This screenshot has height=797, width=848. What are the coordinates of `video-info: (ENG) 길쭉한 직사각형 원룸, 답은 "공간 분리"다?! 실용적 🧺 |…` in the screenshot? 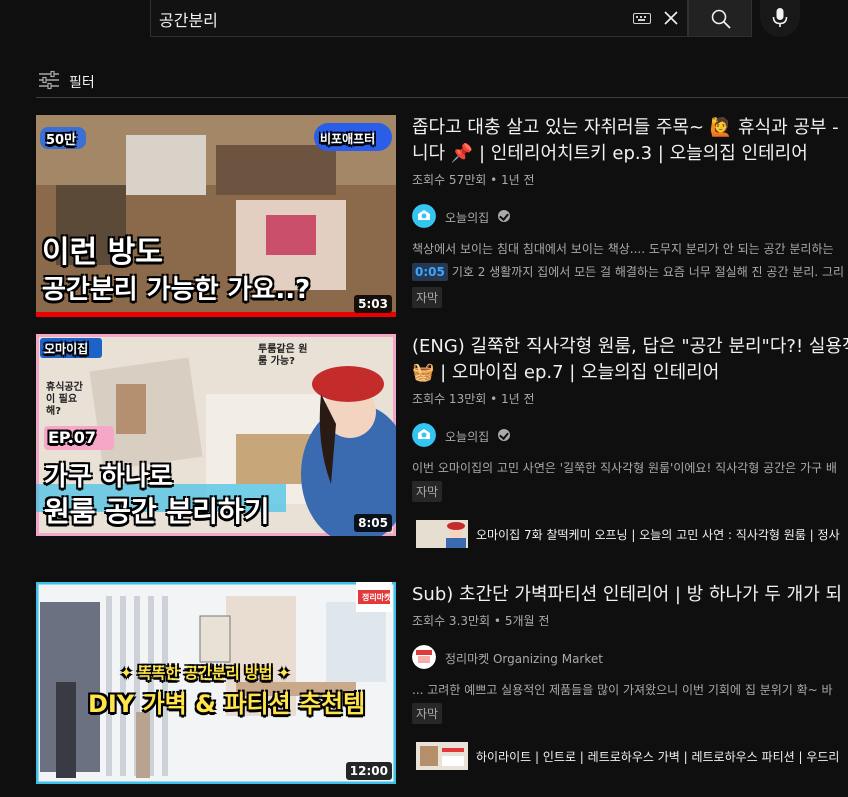 It's located at (630, 441).